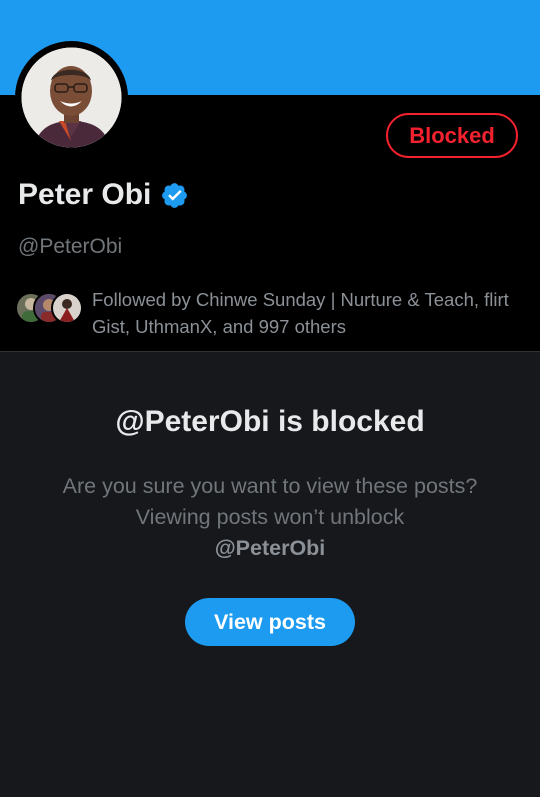 Image resolution: width=540 pixels, height=797 pixels. I want to click on profile-avatar, so click(71, 97).